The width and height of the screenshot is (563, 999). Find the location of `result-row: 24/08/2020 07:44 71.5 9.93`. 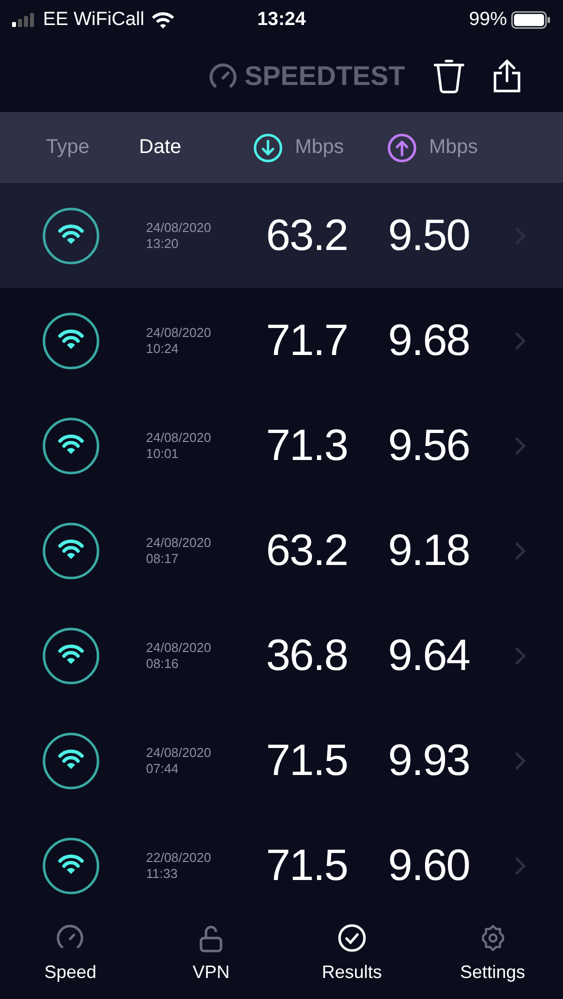

result-row: 24/08/2020 07:44 71.5 9.93 is located at coordinates (281, 760).